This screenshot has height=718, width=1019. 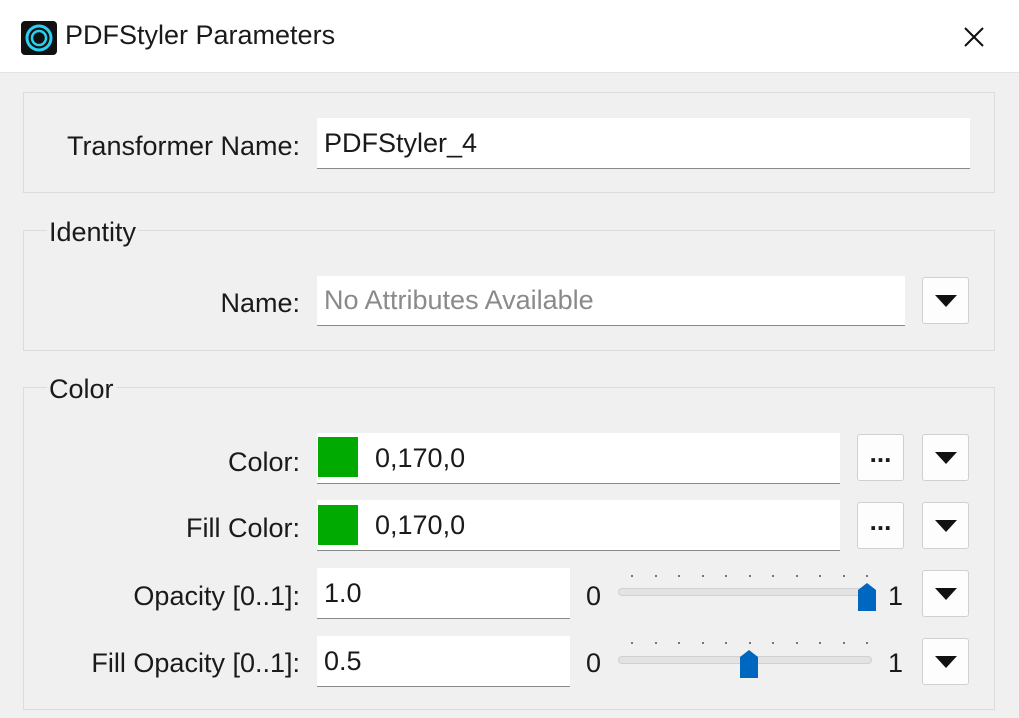 I want to click on close-button, so click(x=974, y=37).